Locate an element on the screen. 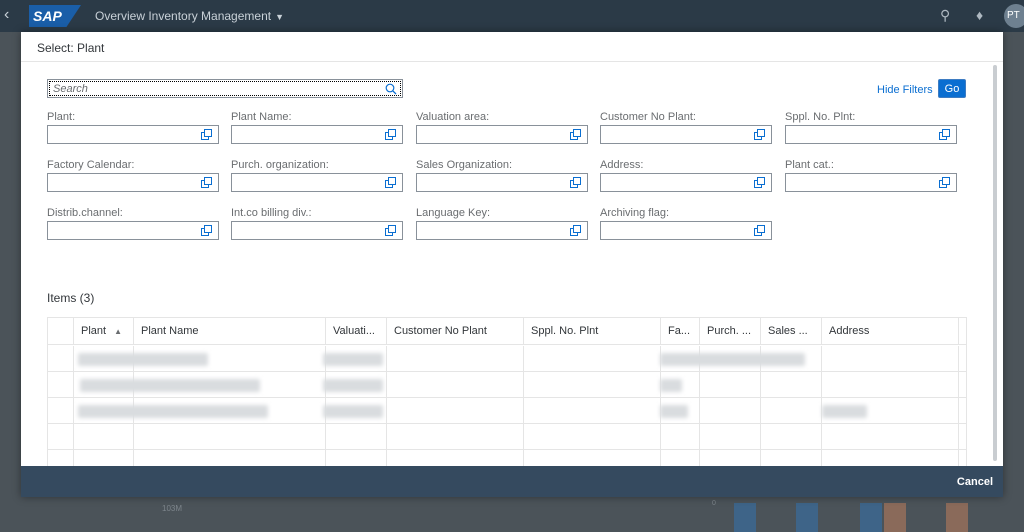 The height and width of the screenshot is (532, 1024). filter-label: Valuation area: is located at coordinates (453, 117).